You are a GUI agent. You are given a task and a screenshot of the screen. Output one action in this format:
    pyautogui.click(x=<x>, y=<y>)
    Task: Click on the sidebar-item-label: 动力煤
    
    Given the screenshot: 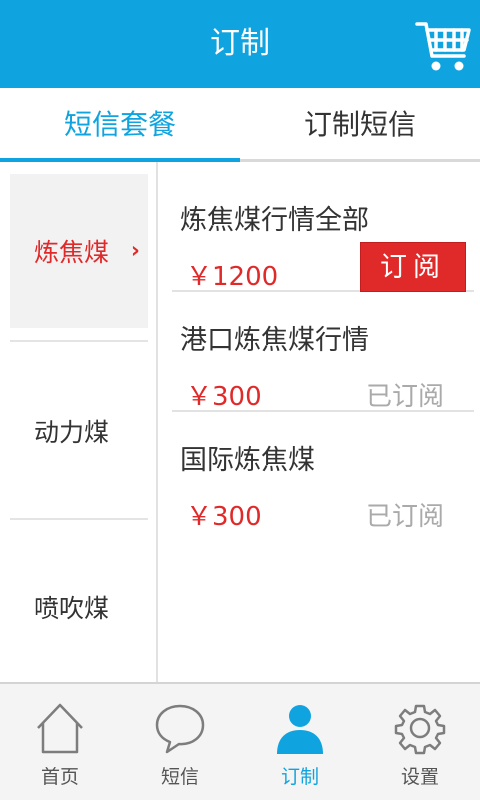 What is the action you would take?
    pyautogui.click(x=72, y=432)
    